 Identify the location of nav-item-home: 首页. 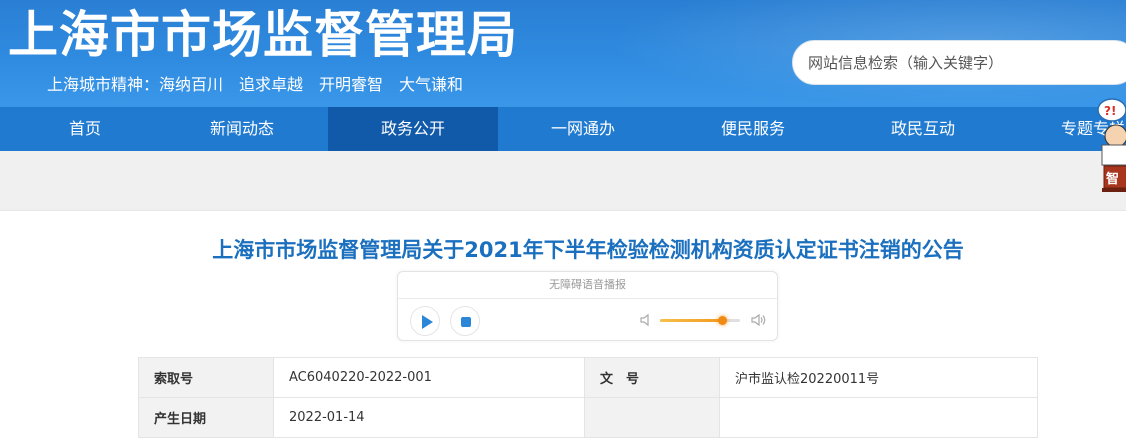
(85, 129).